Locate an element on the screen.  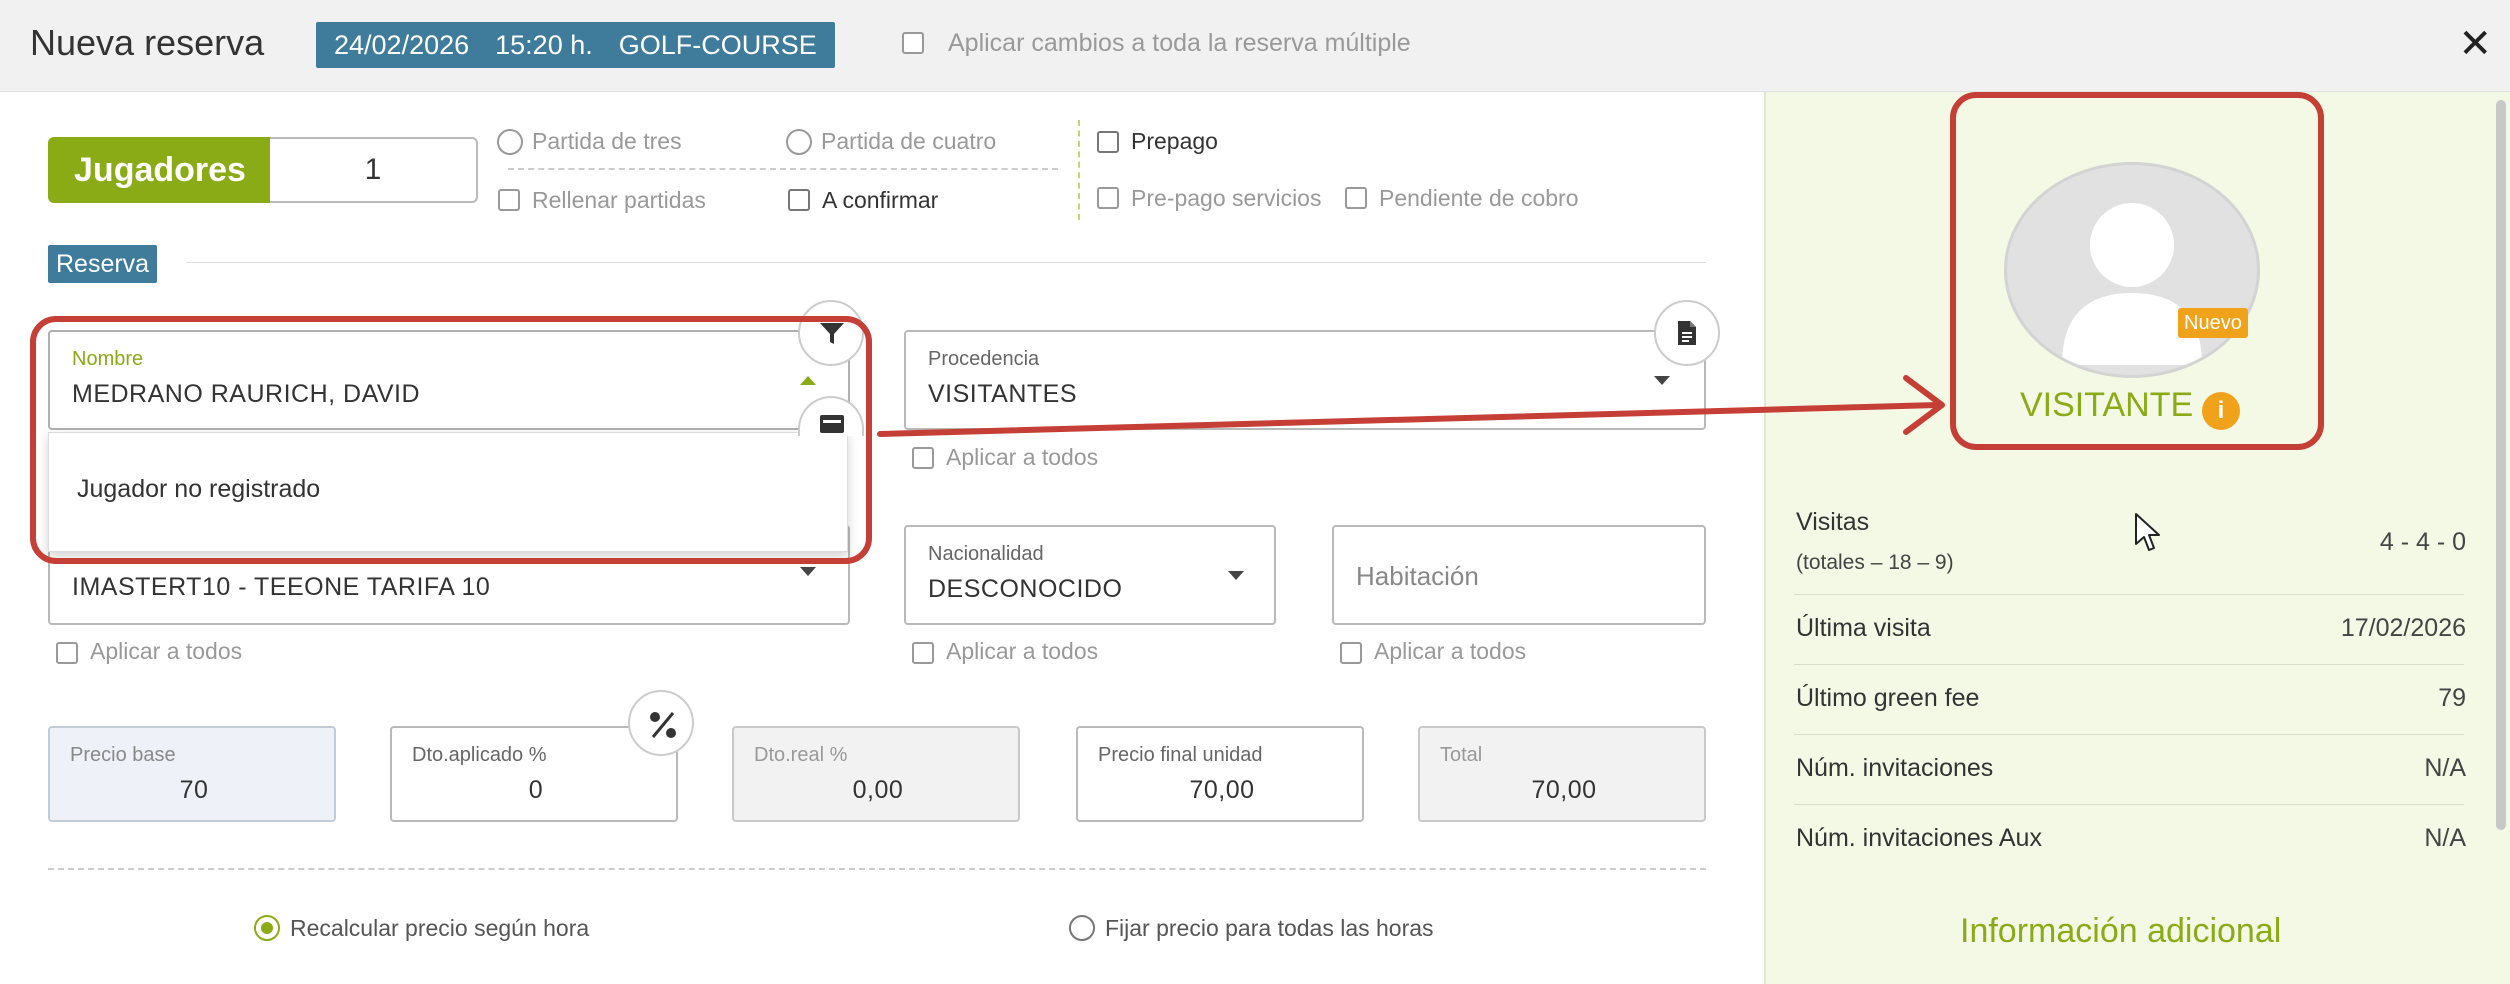
players-count-input: 1 is located at coordinates (374, 170).